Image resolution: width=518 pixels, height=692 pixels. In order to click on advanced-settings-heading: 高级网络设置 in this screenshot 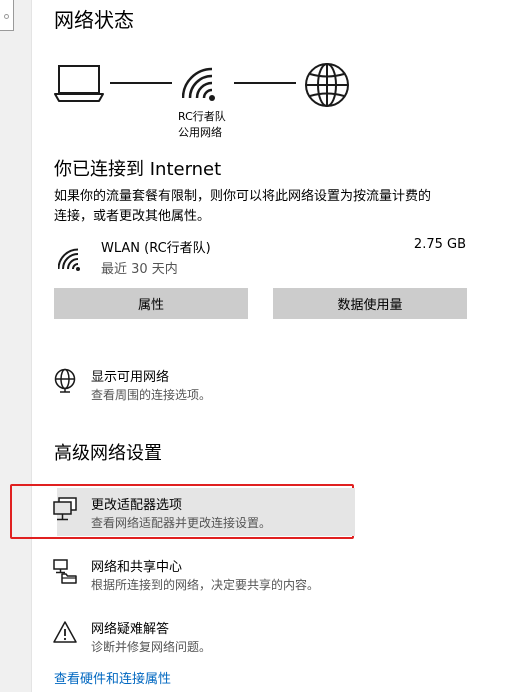, I will do `click(108, 453)`.